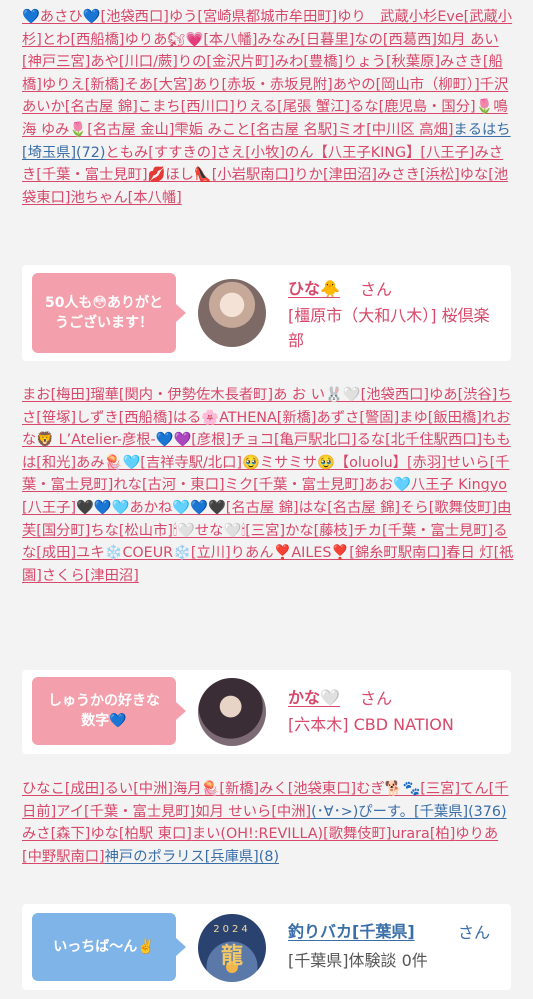  What do you see at coordinates (292, 107) in the screenshot?
I see `user-link: りえる[尾張 蟹江]` at bounding box center [292, 107].